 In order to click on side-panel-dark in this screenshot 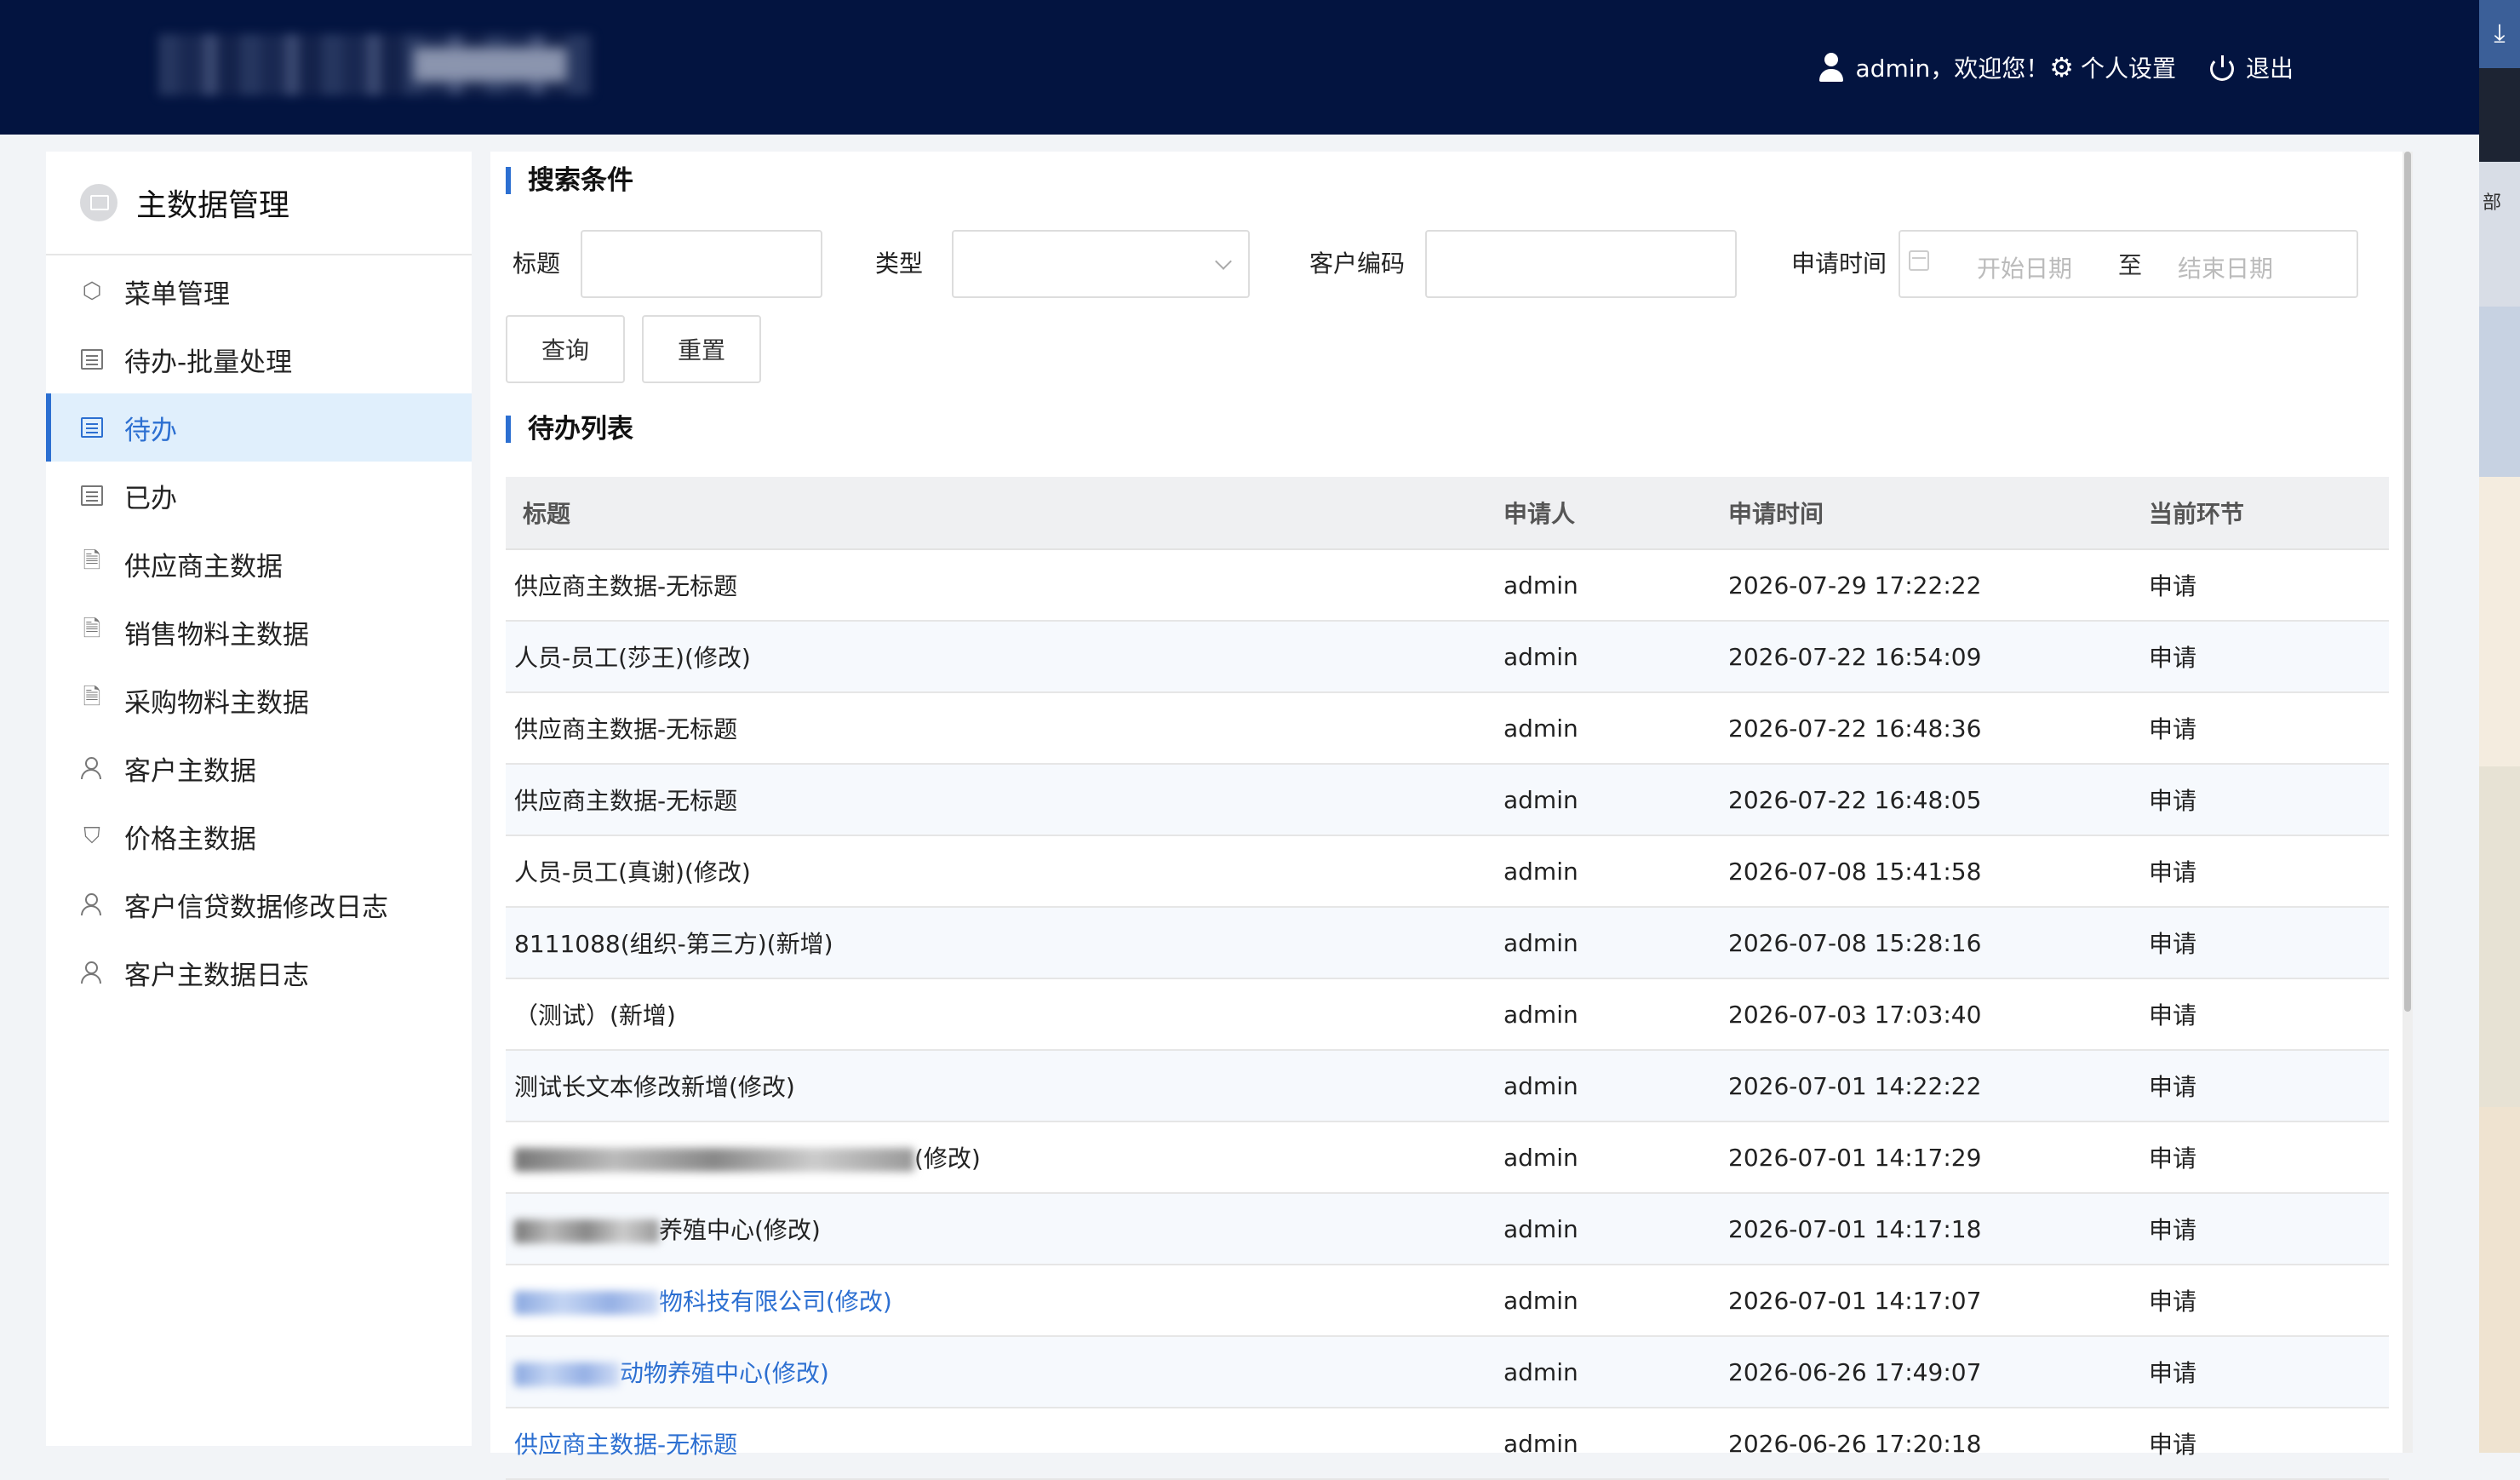, I will do `click(2499, 115)`.